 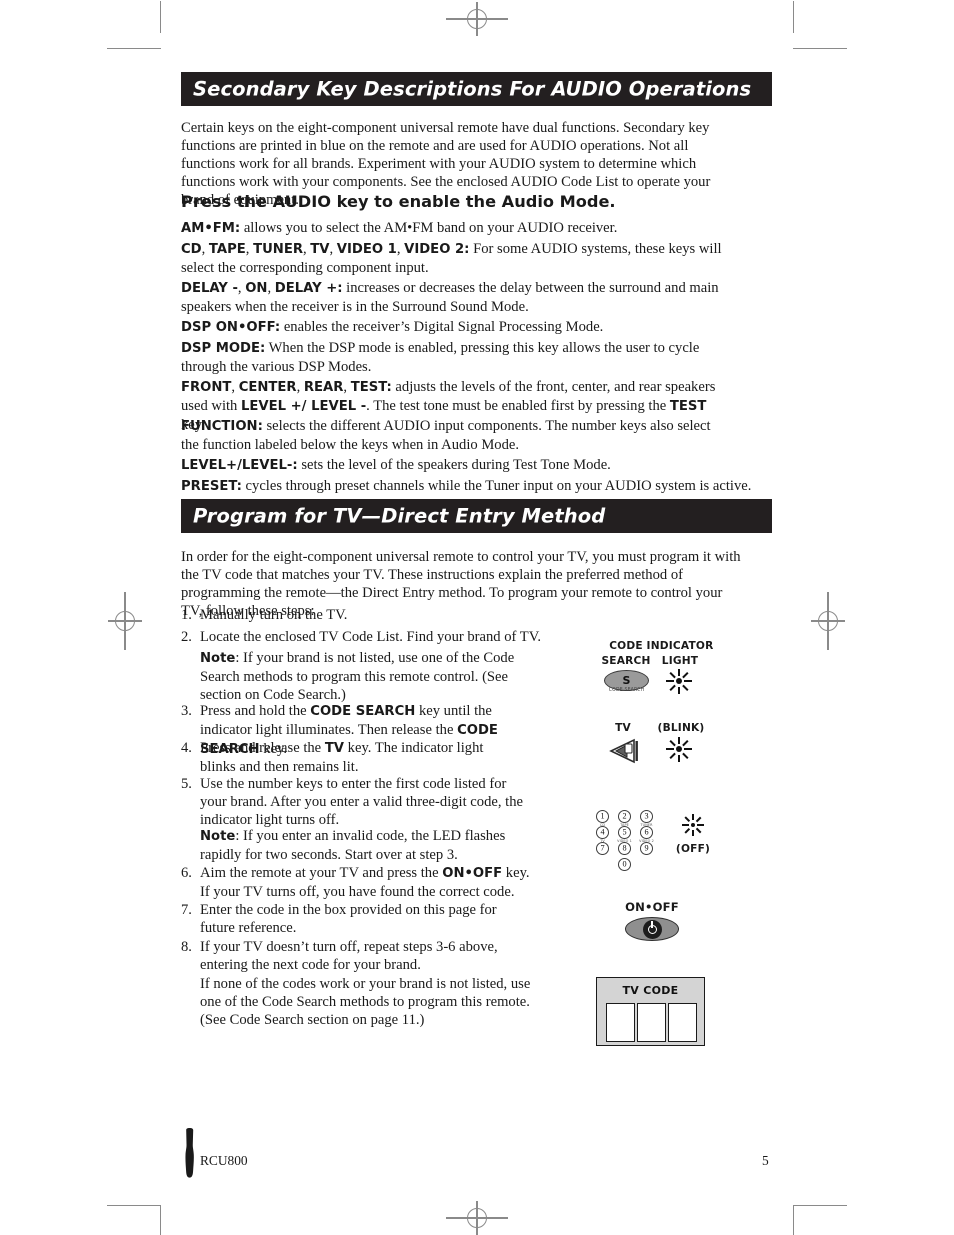 What do you see at coordinates (624, 848) in the screenshot?
I see `number-key-8: 8` at bounding box center [624, 848].